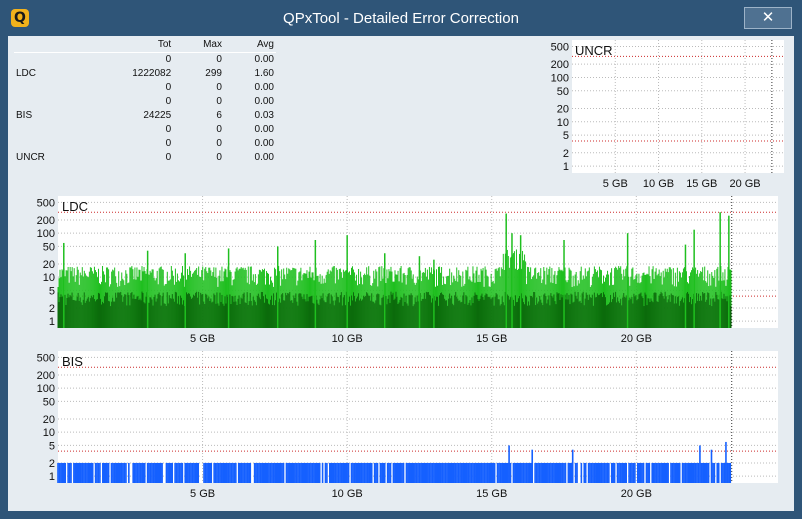 The width and height of the screenshot is (802, 519). I want to click on title-bar: Q QPxTool - Detailed Error Correction ✕, so click(401, 18).